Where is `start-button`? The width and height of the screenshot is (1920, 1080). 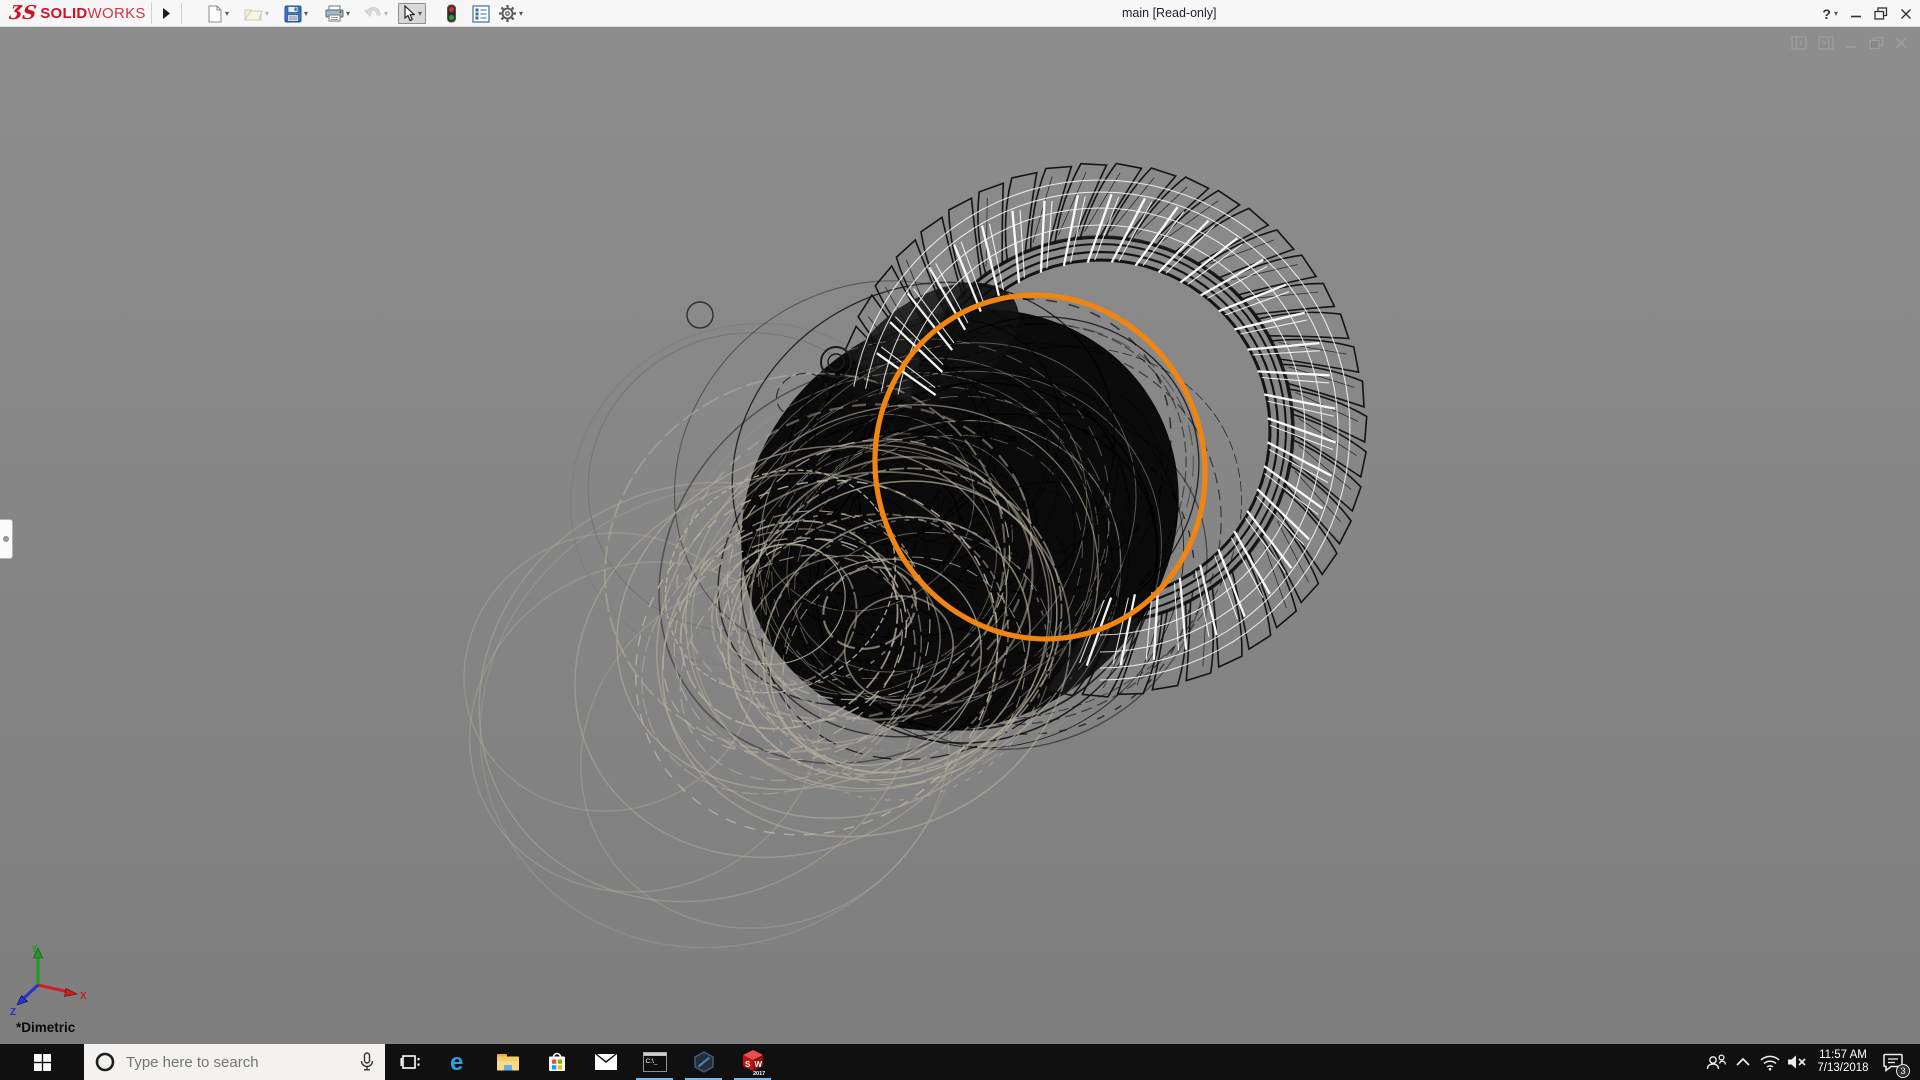
start-button is located at coordinates (42, 1062).